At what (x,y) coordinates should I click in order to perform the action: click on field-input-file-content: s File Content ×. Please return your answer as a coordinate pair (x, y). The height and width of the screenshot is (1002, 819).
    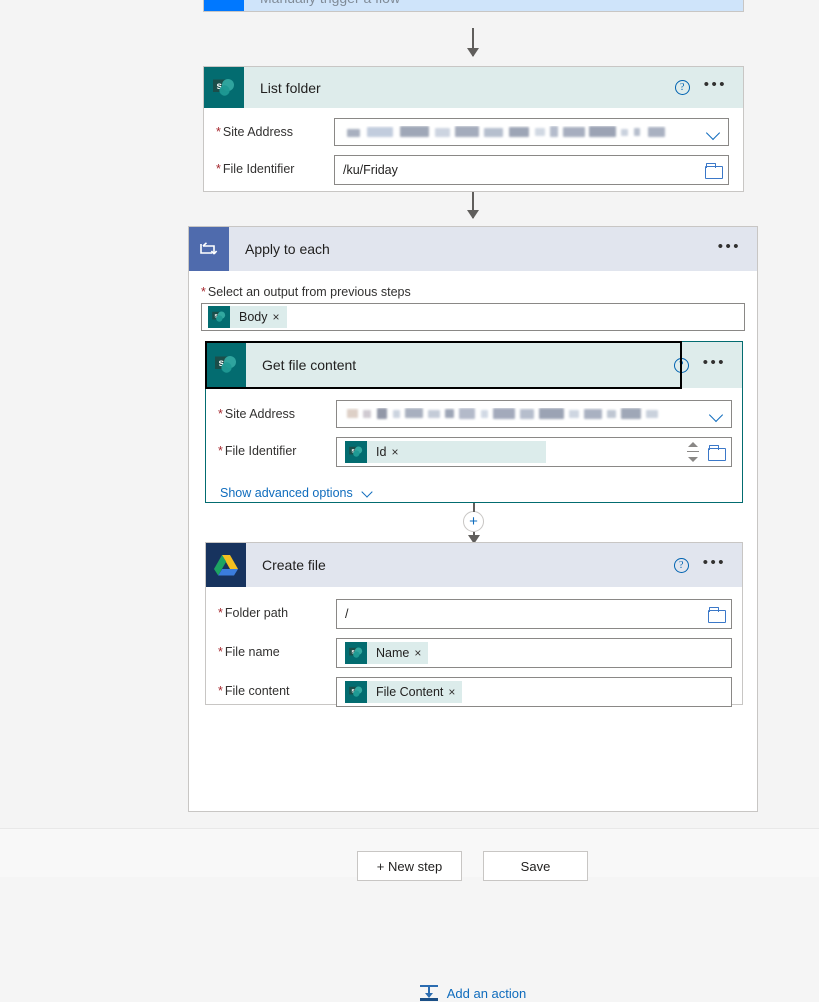
    Looking at the image, I should click on (534, 692).